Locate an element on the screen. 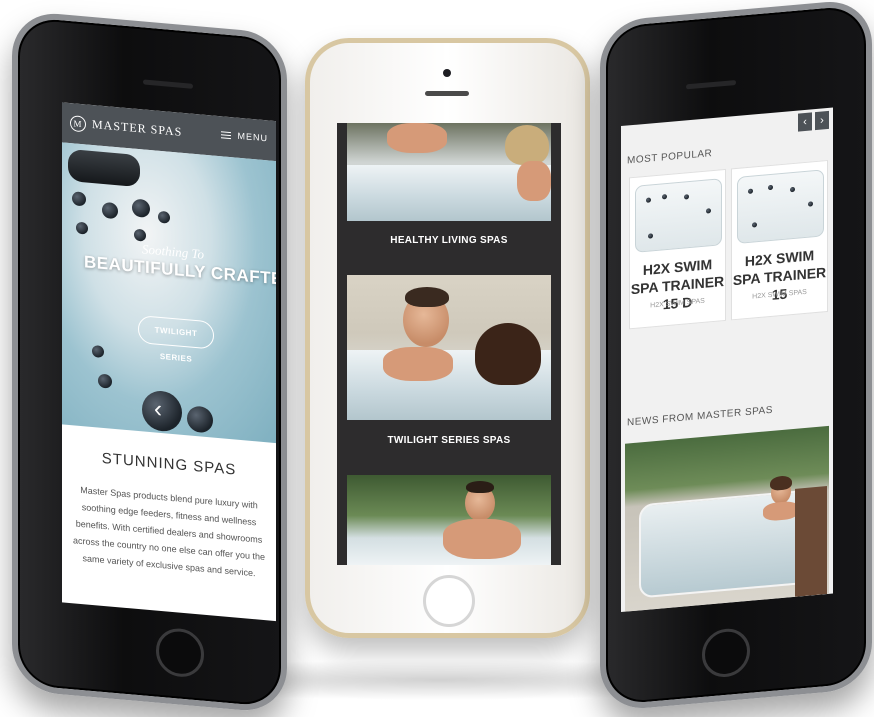 This screenshot has height=717, width=874. logo-text: MASTER SPAS is located at coordinates (137, 127).